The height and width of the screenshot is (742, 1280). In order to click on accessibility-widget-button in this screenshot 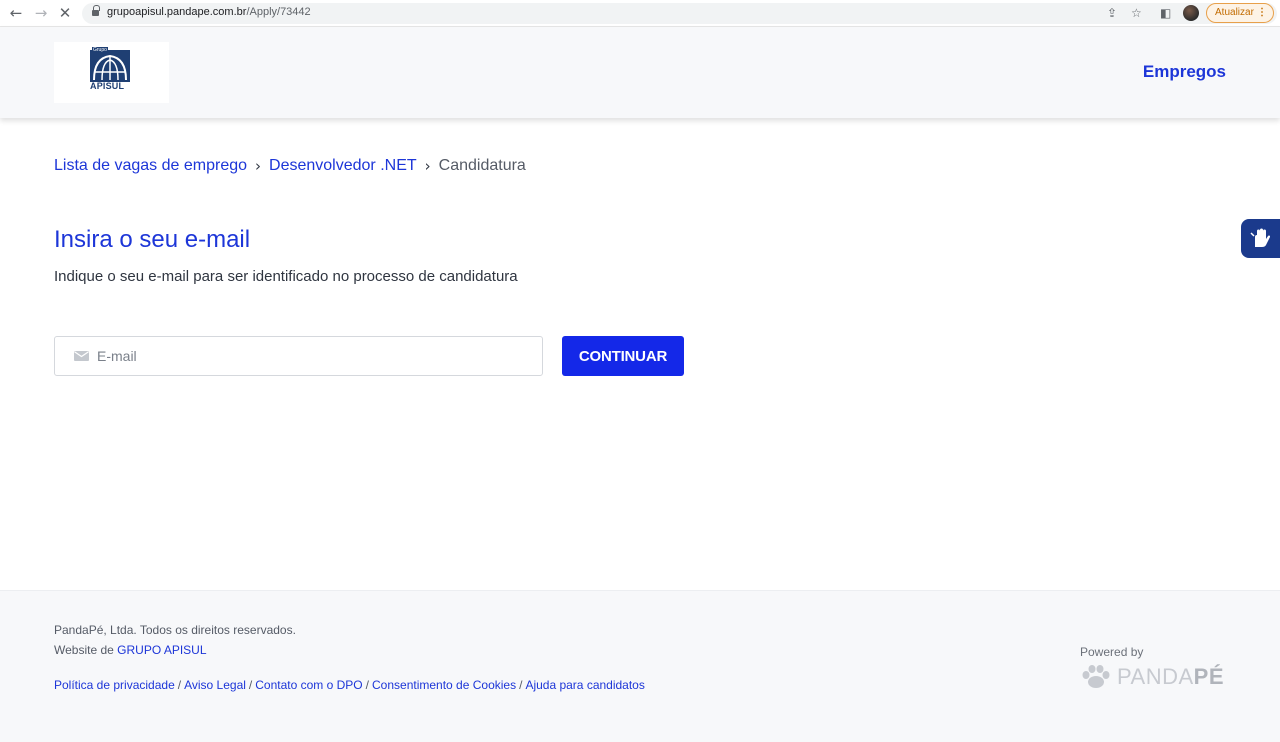, I will do `click(1260, 238)`.